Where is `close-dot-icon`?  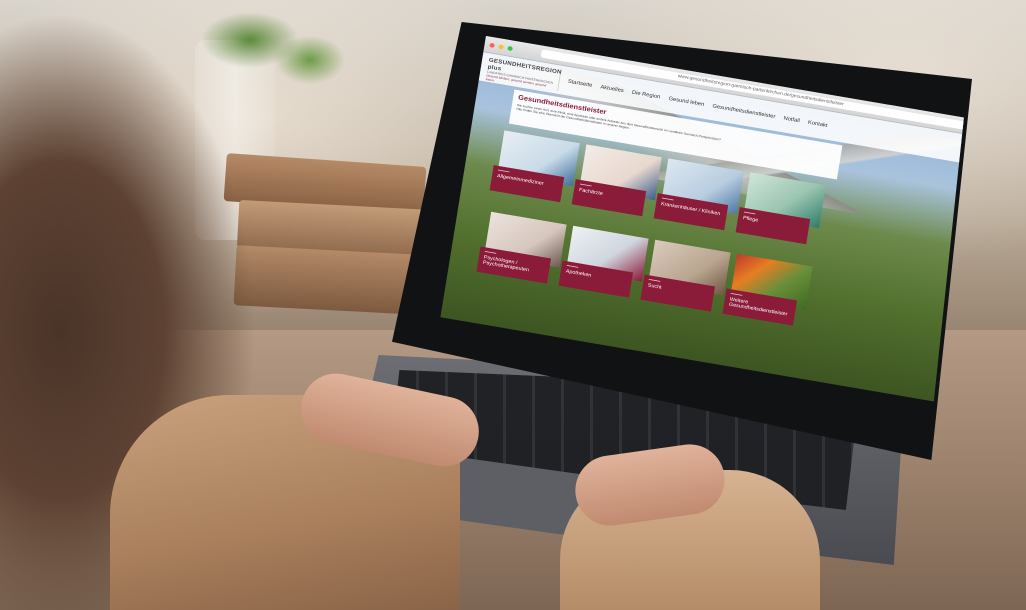
close-dot-icon is located at coordinates (492, 45).